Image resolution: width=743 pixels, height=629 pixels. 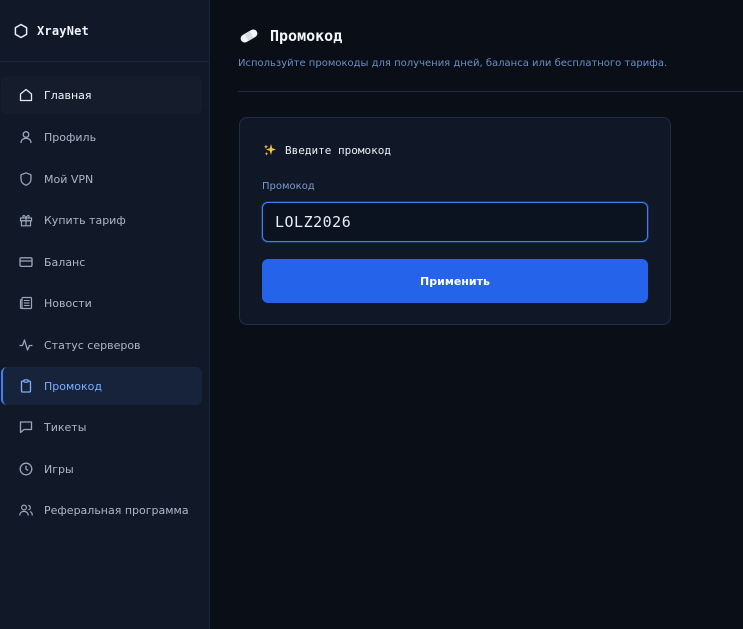 I want to click on bandage-icon, so click(x=249, y=36).